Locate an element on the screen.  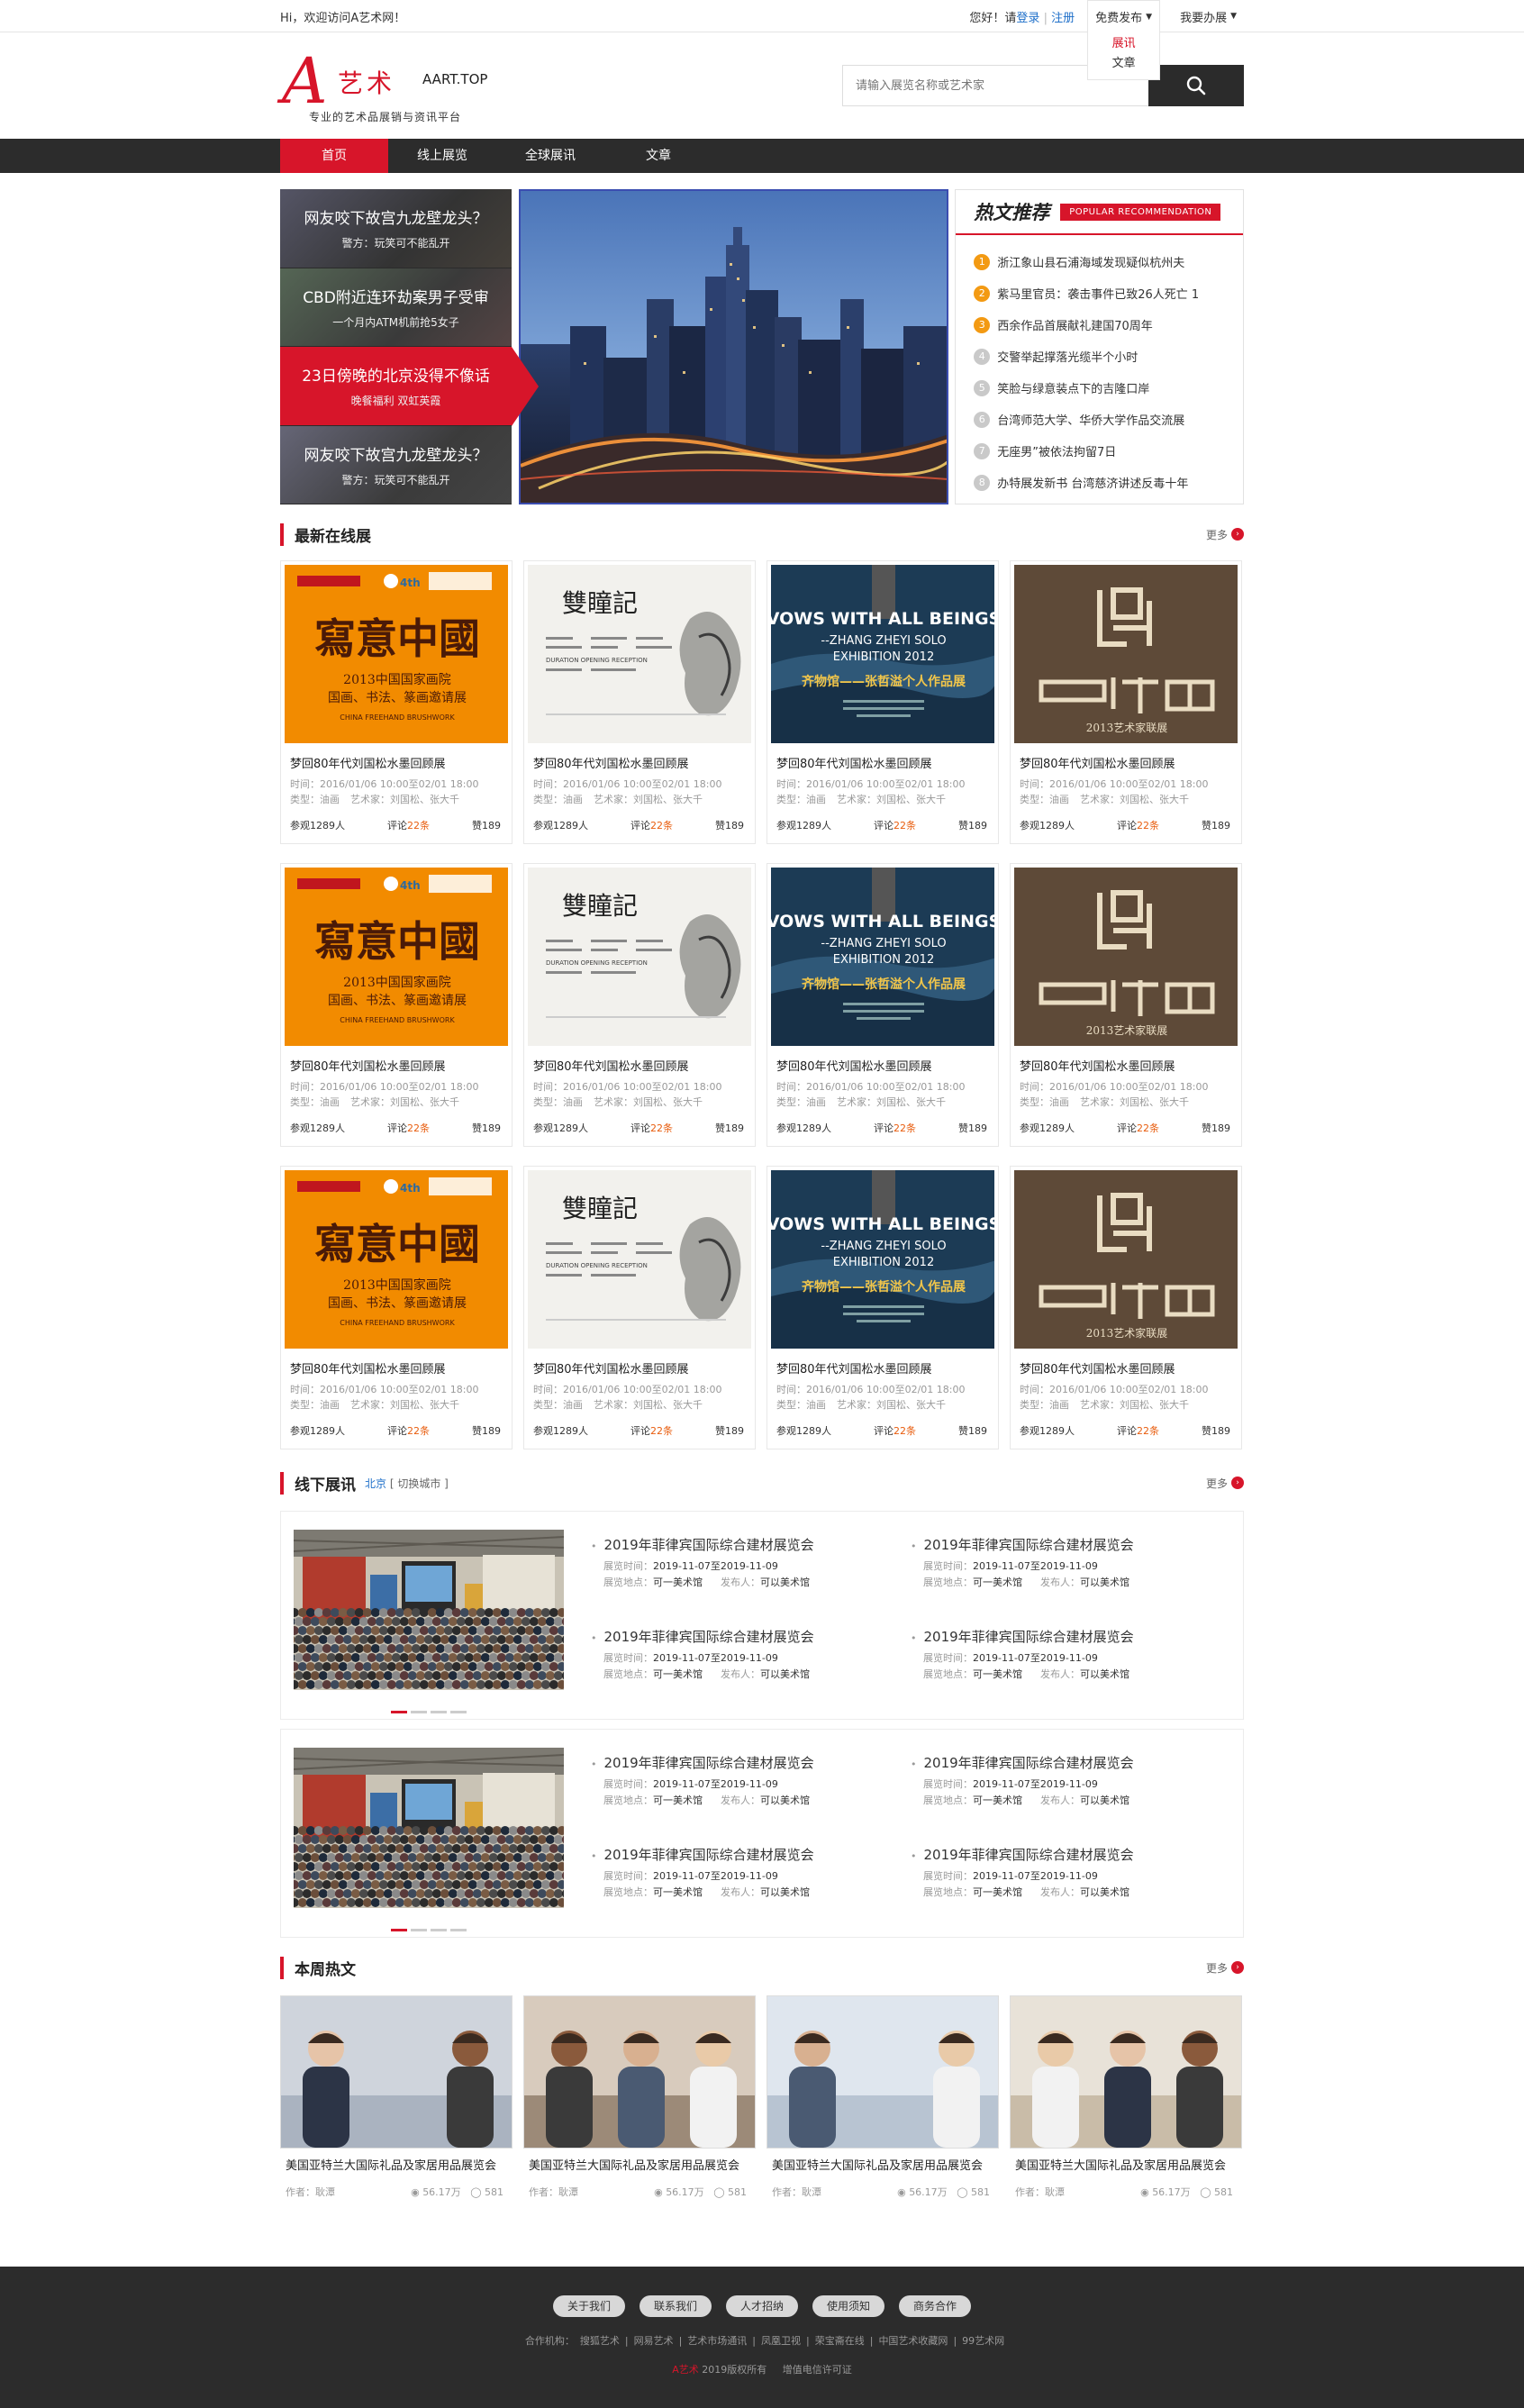
publish-menu: 展讯 文章 is located at coordinates (1124, 56).